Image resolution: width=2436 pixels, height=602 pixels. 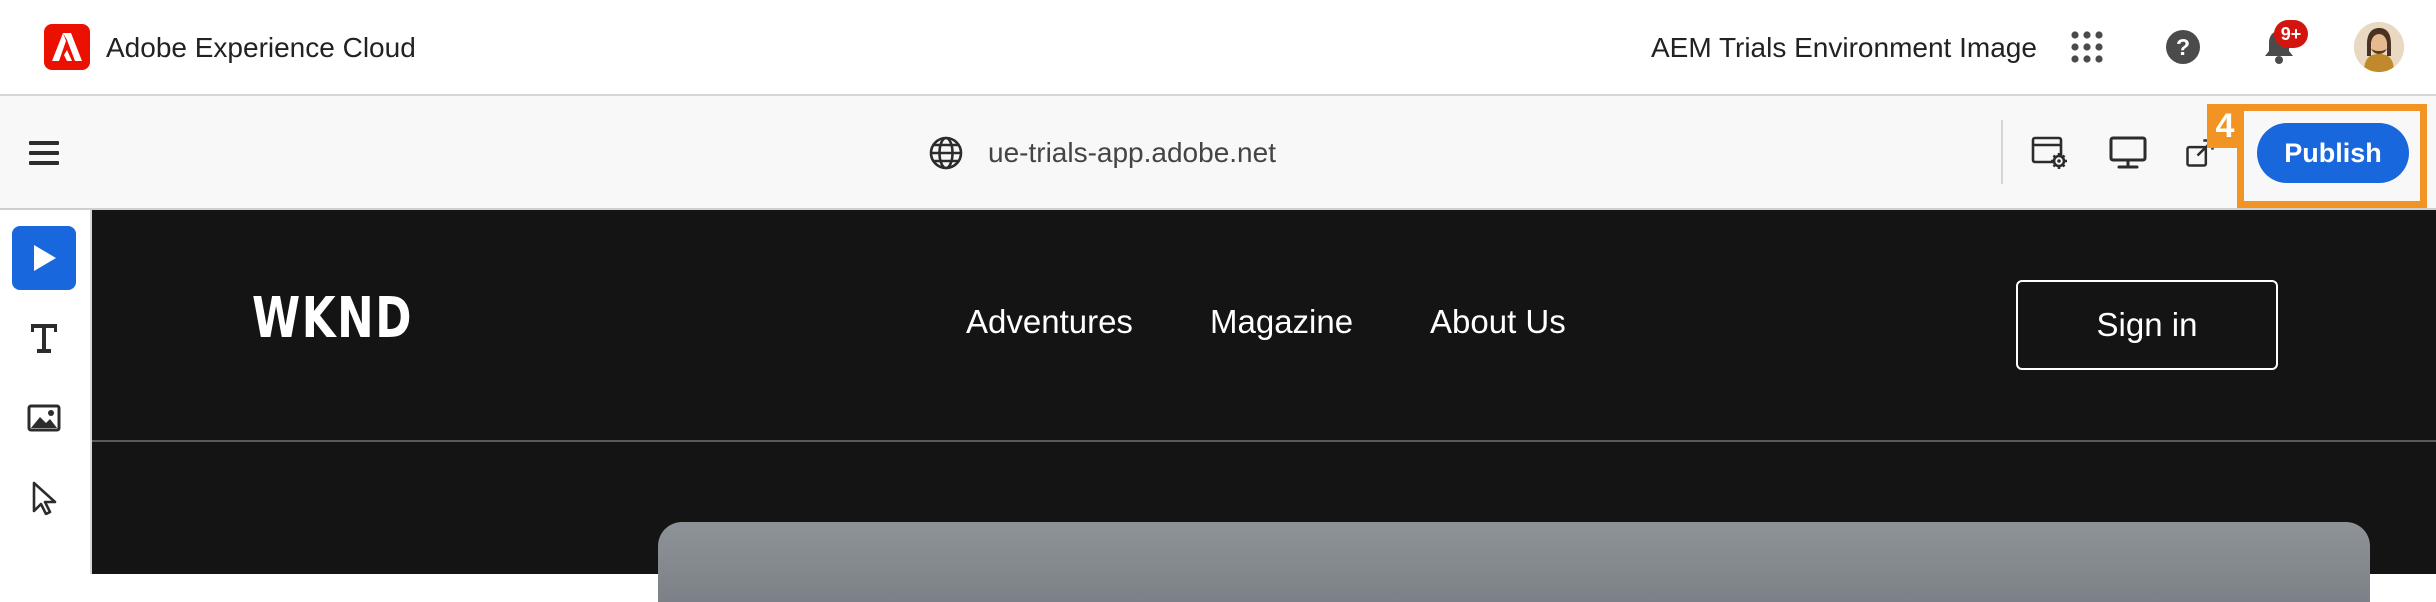 I want to click on help-icon: ?, so click(x=2183, y=47).